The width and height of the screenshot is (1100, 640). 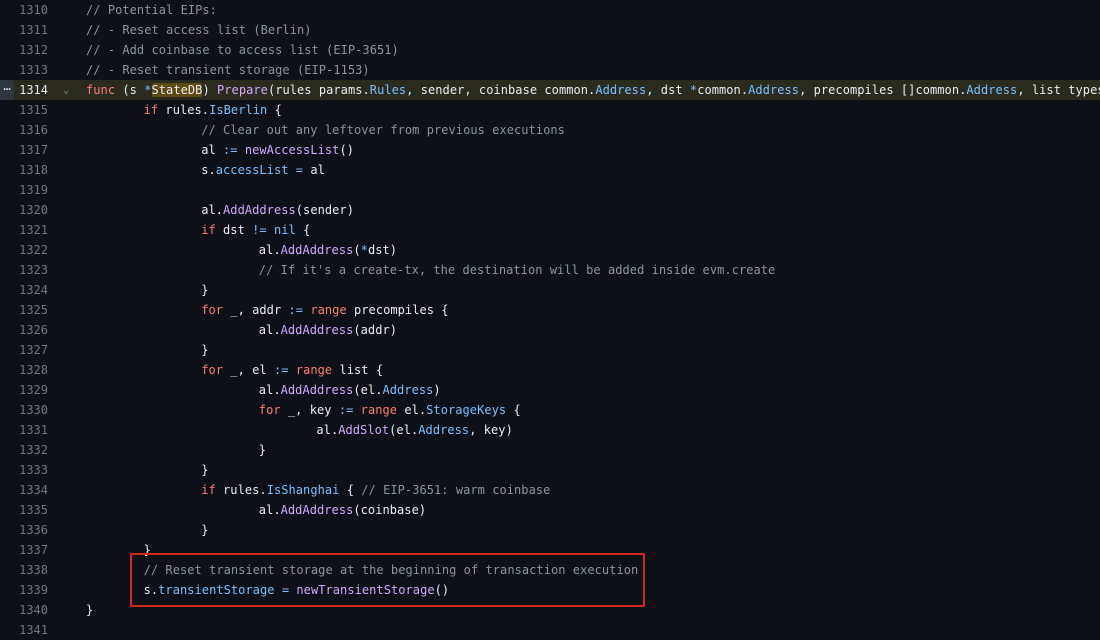 I want to click on code-text: _, addr, so click(x=256, y=310).